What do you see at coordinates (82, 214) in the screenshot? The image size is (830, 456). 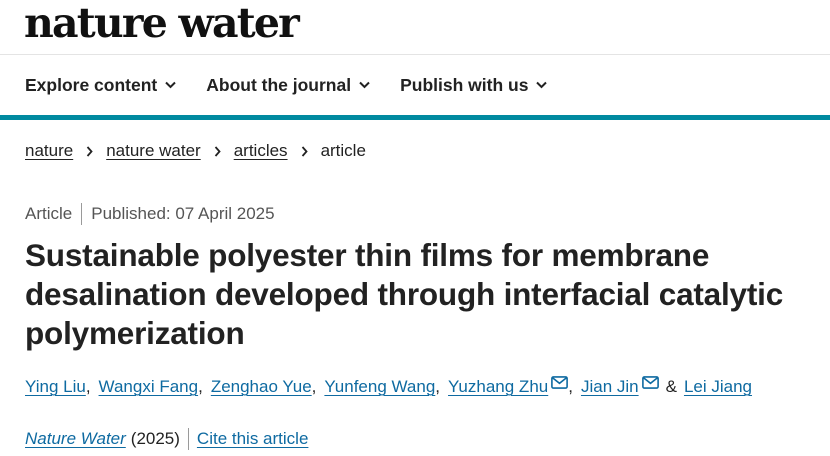 I see `meta-divider` at bounding box center [82, 214].